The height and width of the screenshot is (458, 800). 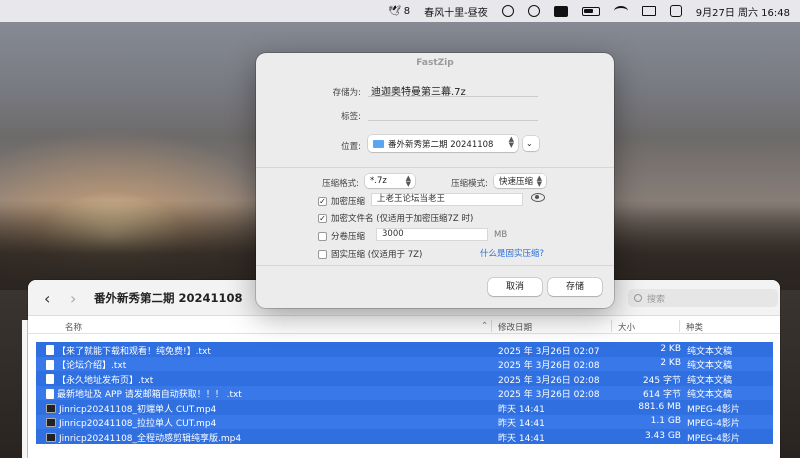 What do you see at coordinates (575, 287) in the screenshot?
I see `save-button: 存储` at bounding box center [575, 287].